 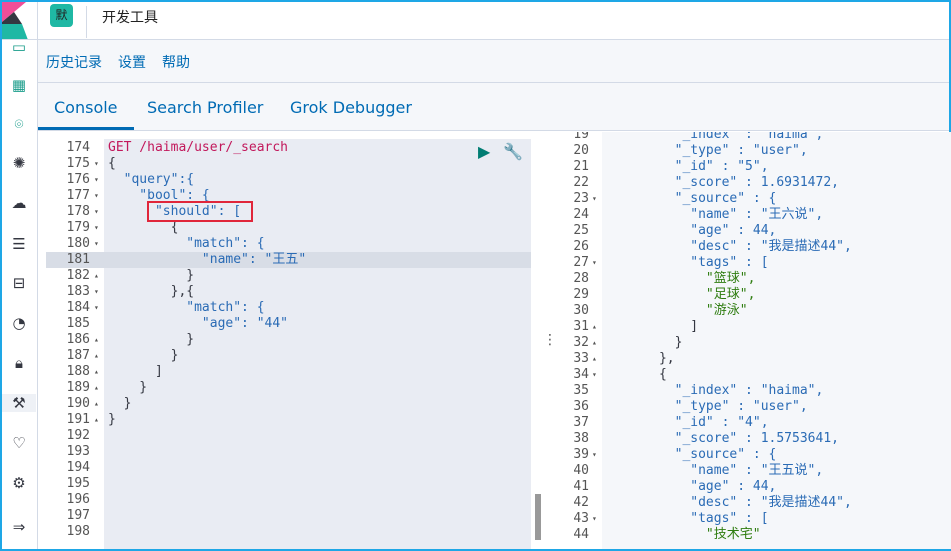 What do you see at coordinates (513, 151) in the screenshot?
I see `wrench-icon: 🔧` at bounding box center [513, 151].